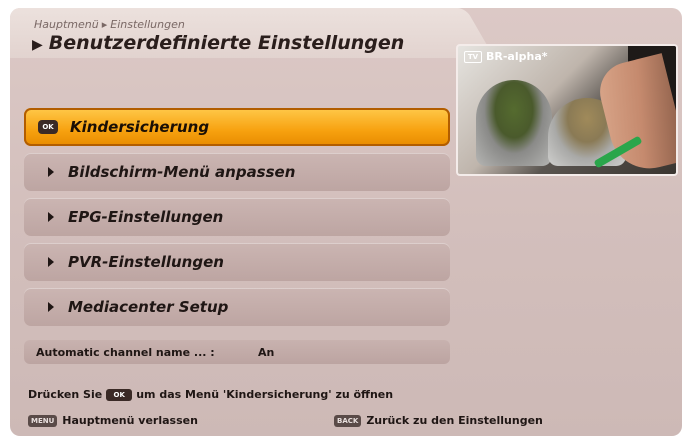 This screenshot has height=442, width=692. I want to click on menu-item-epg: EPG-Einstellungen, so click(237, 217).